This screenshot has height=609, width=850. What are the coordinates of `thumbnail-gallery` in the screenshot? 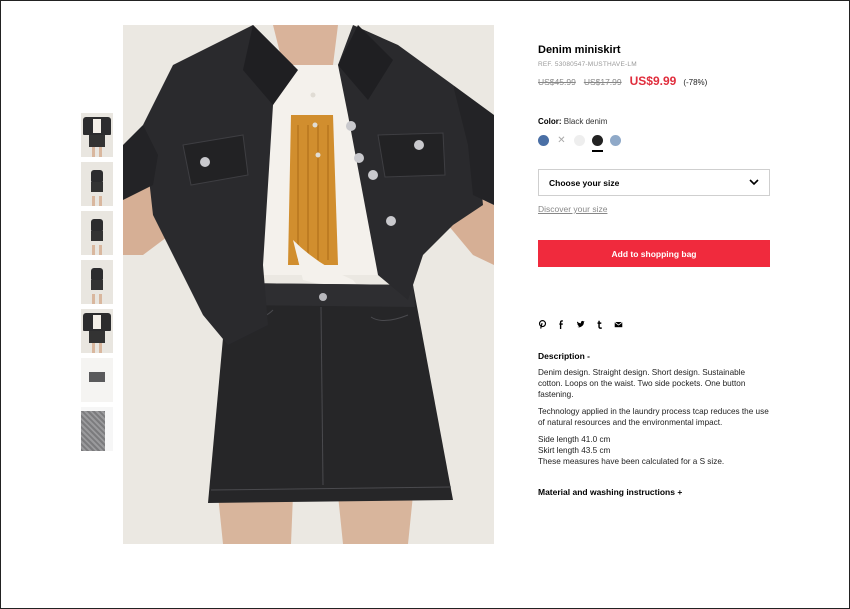 It's located at (97, 284).